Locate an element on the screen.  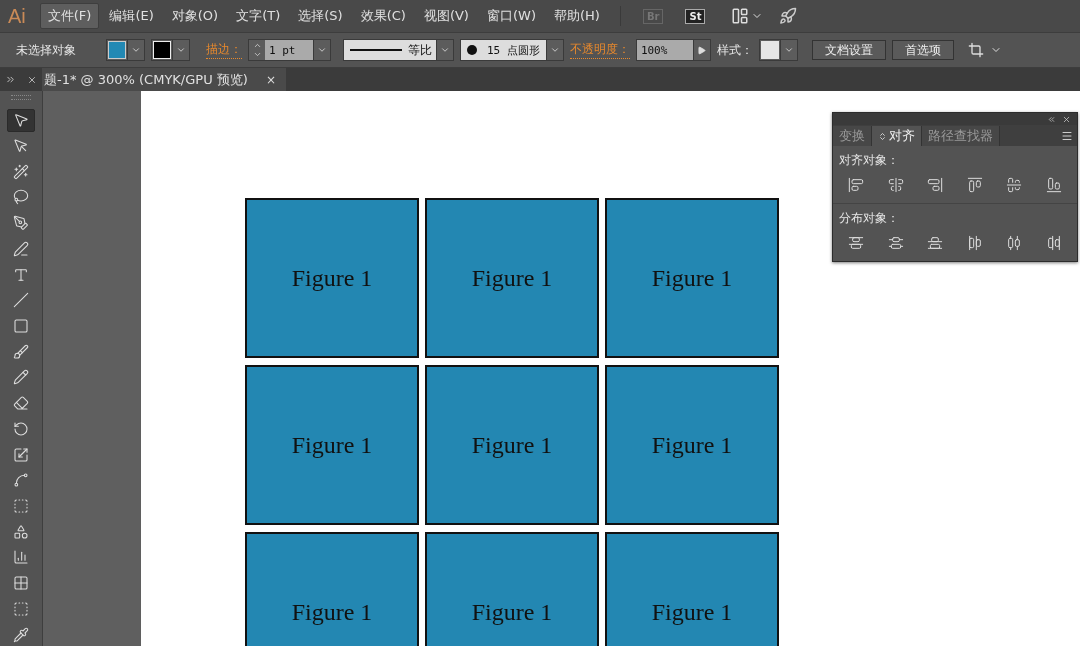
layout-icon is located at coordinates (740, 16).